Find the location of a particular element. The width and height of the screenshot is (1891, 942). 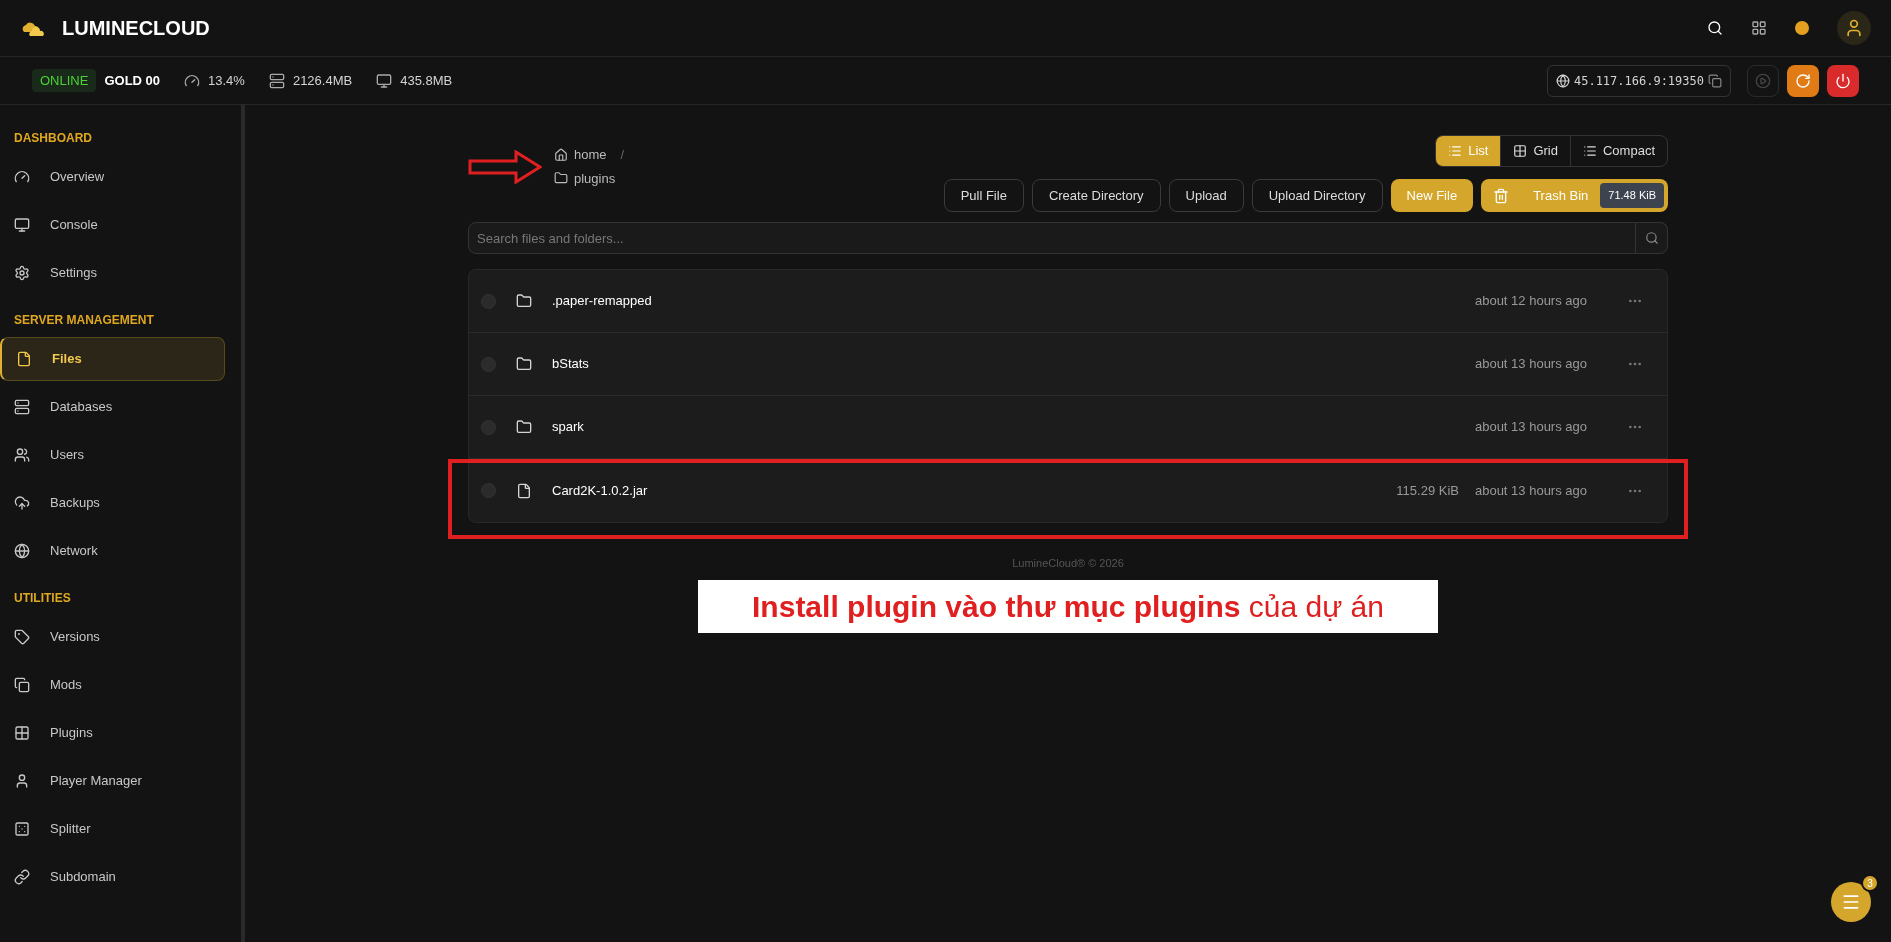

user-button is located at coordinates (1854, 28).